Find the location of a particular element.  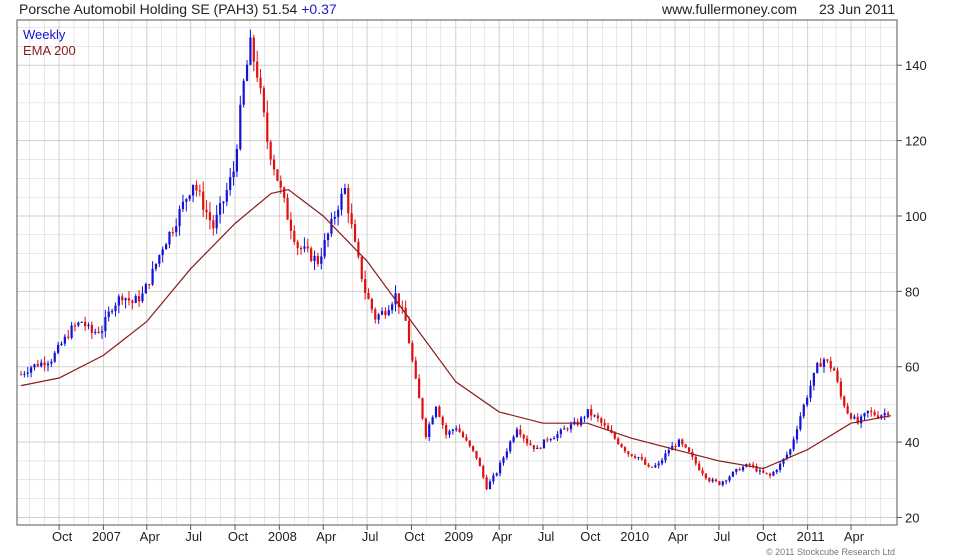

chart-legend: WeeklyEMA 200 is located at coordinates (49, 42).